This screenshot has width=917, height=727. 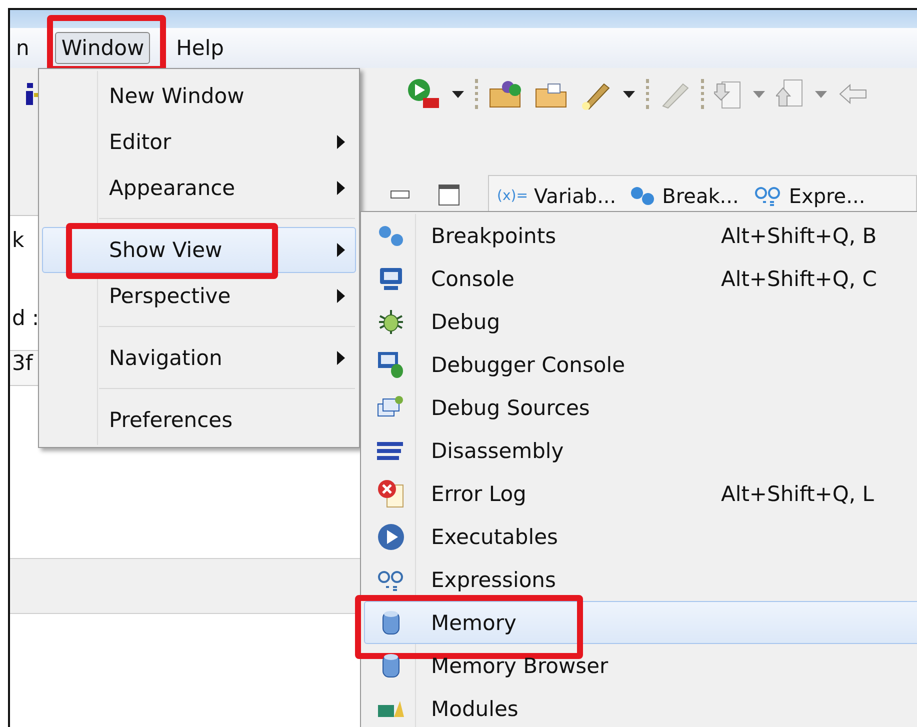 I want to click on shortcut-text: Alt+Shift+Q, B, so click(x=799, y=236).